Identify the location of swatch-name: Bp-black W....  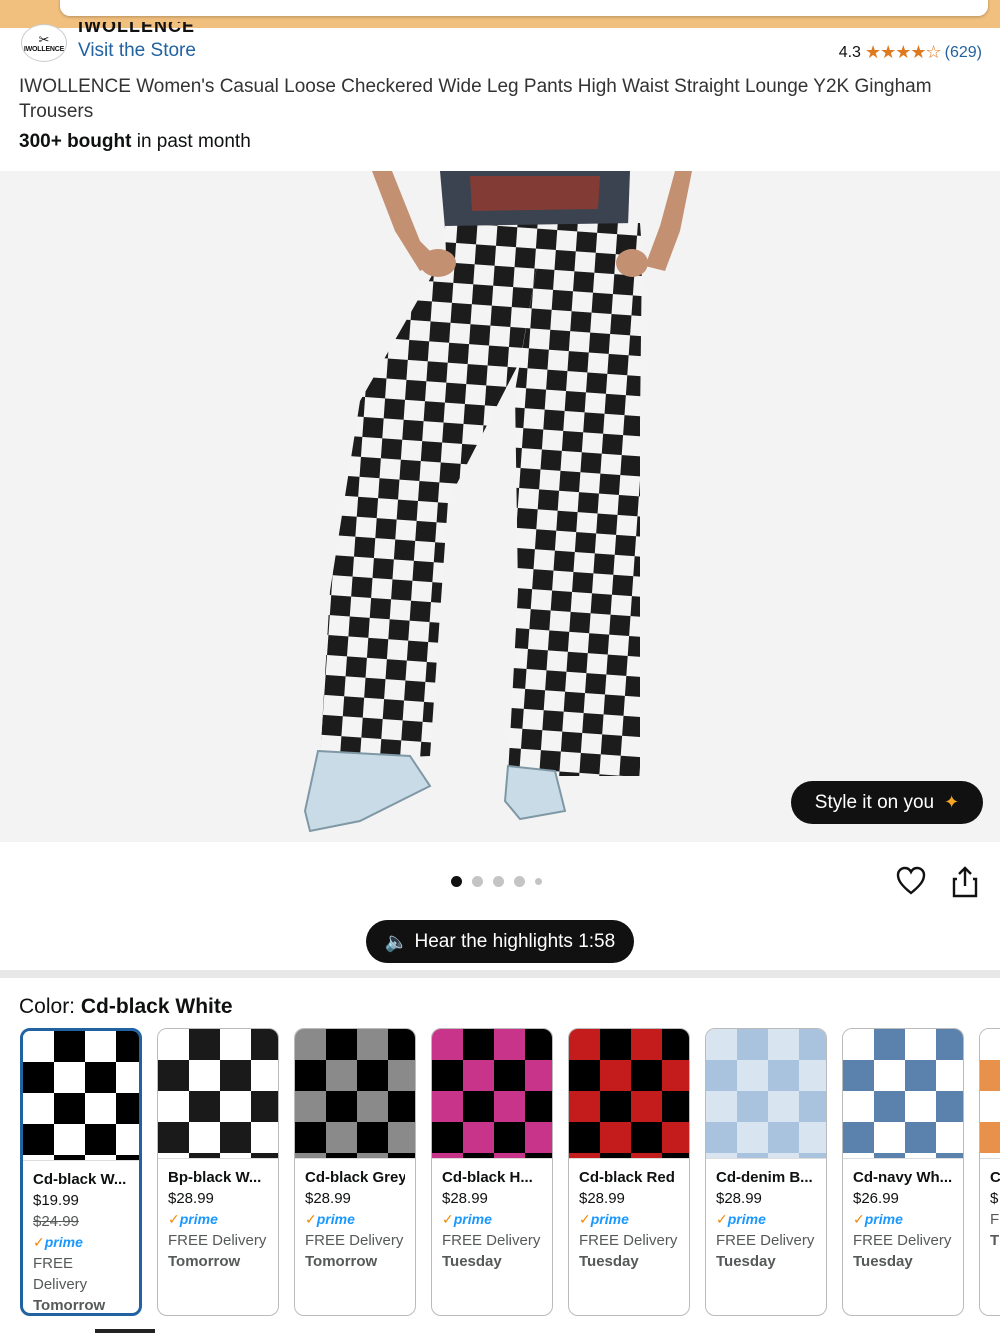
(215, 1177).